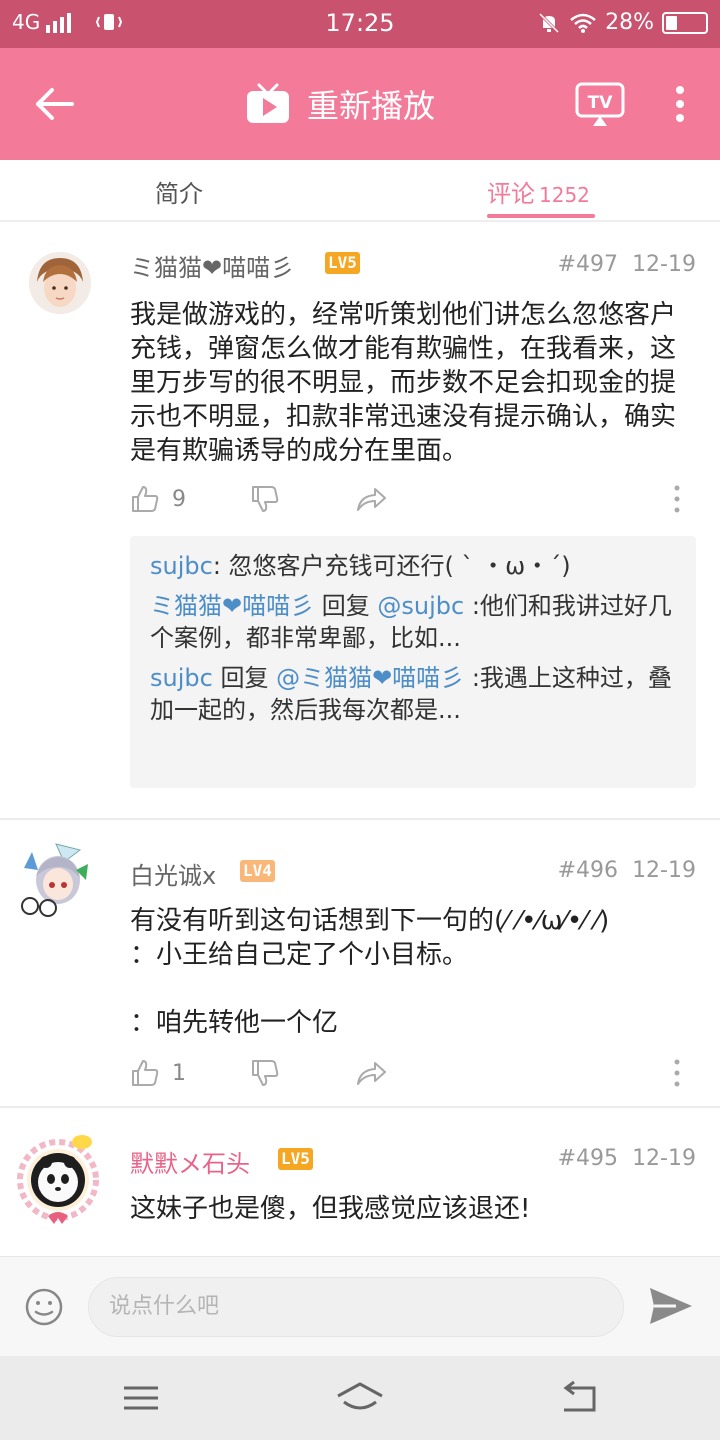 The height and width of the screenshot is (1440, 720). What do you see at coordinates (579, 1398) in the screenshot?
I see `back-nav-icon` at bounding box center [579, 1398].